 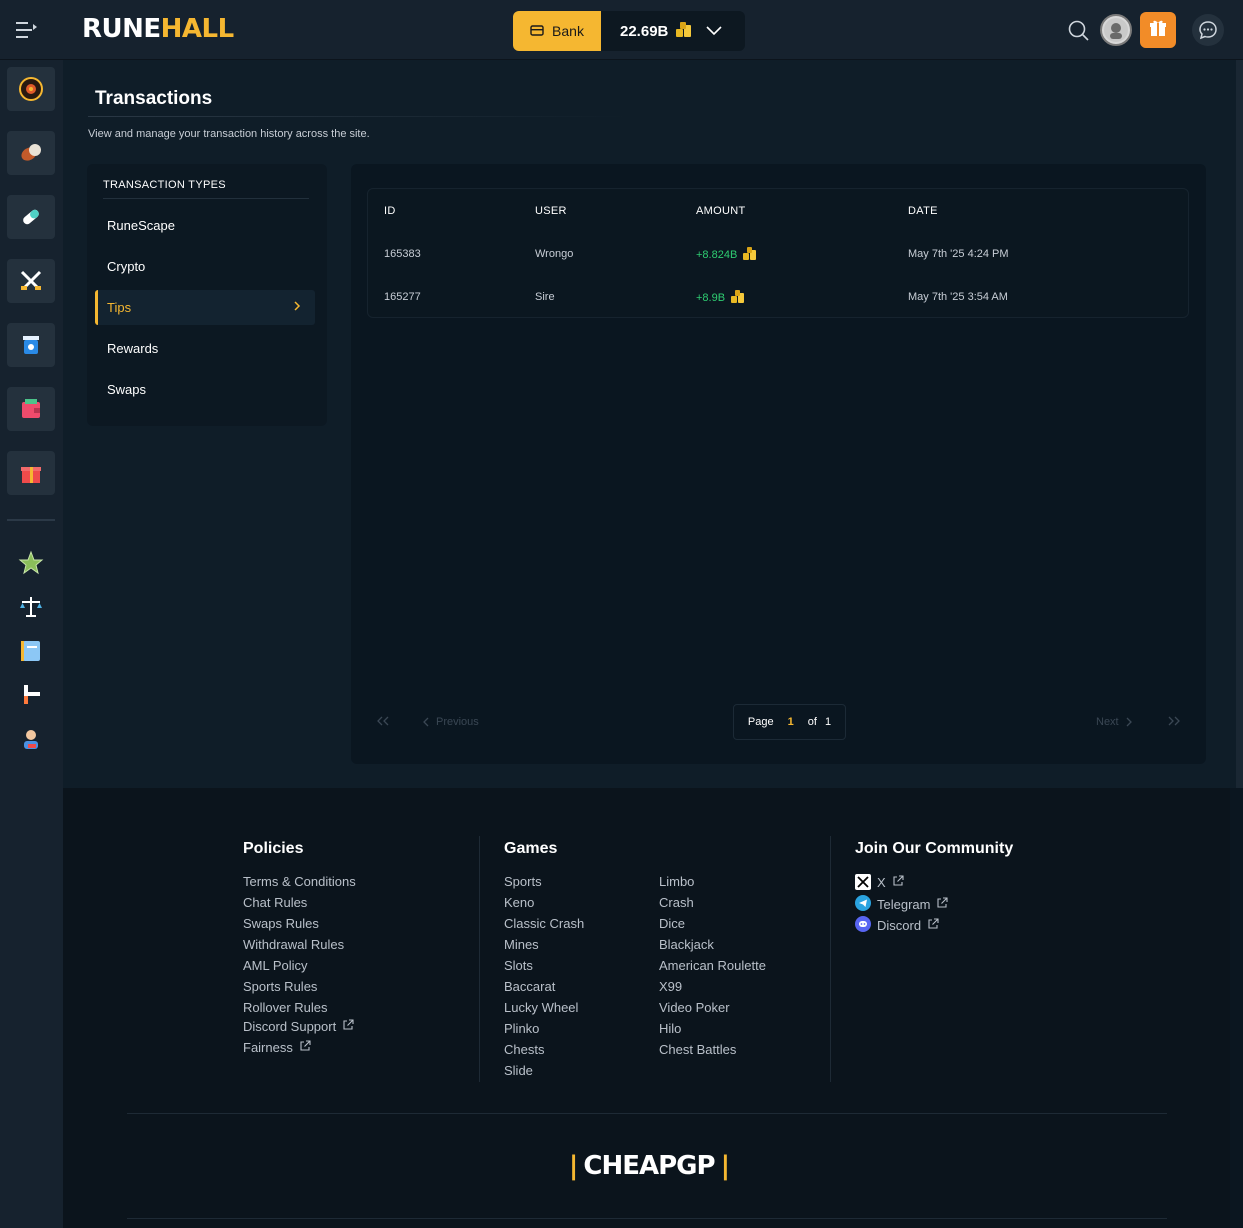 What do you see at coordinates (1239, 424) in the screenshot?
I see `scrollbar` at bounding box center [1239, 424].